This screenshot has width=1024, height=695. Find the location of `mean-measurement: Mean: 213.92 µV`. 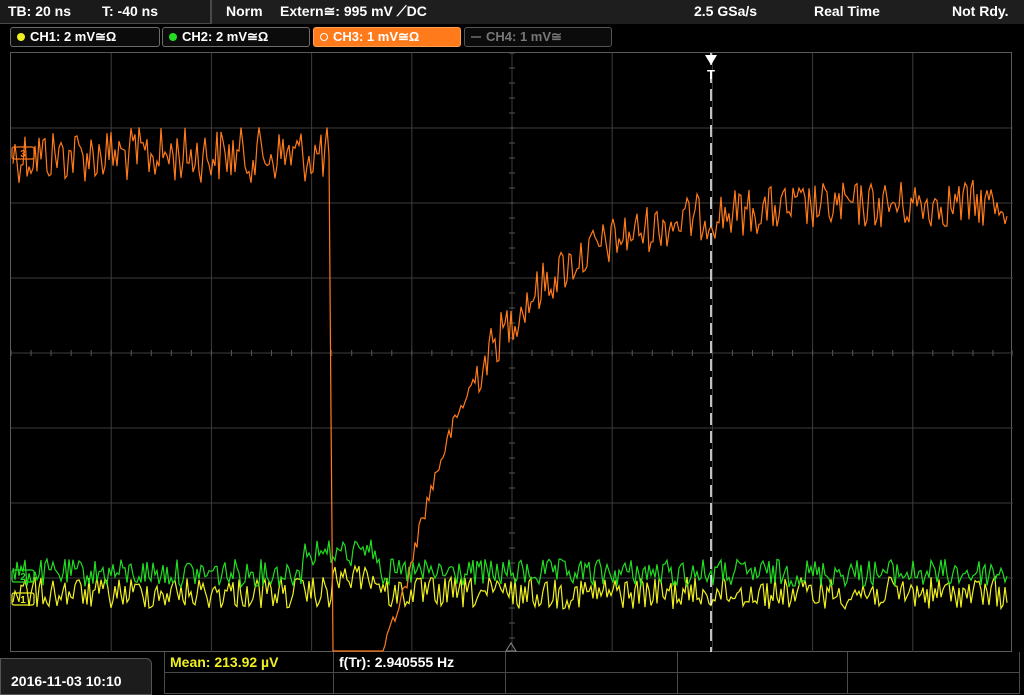

mean-measurement: Mean: 213.92 µV is located at coordinates (249, 662).